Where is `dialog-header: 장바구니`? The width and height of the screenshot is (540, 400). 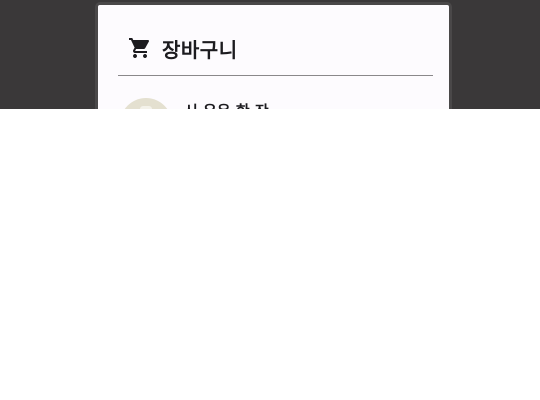
dialog-header: 장바구니 is located at coordinates (183, 48).